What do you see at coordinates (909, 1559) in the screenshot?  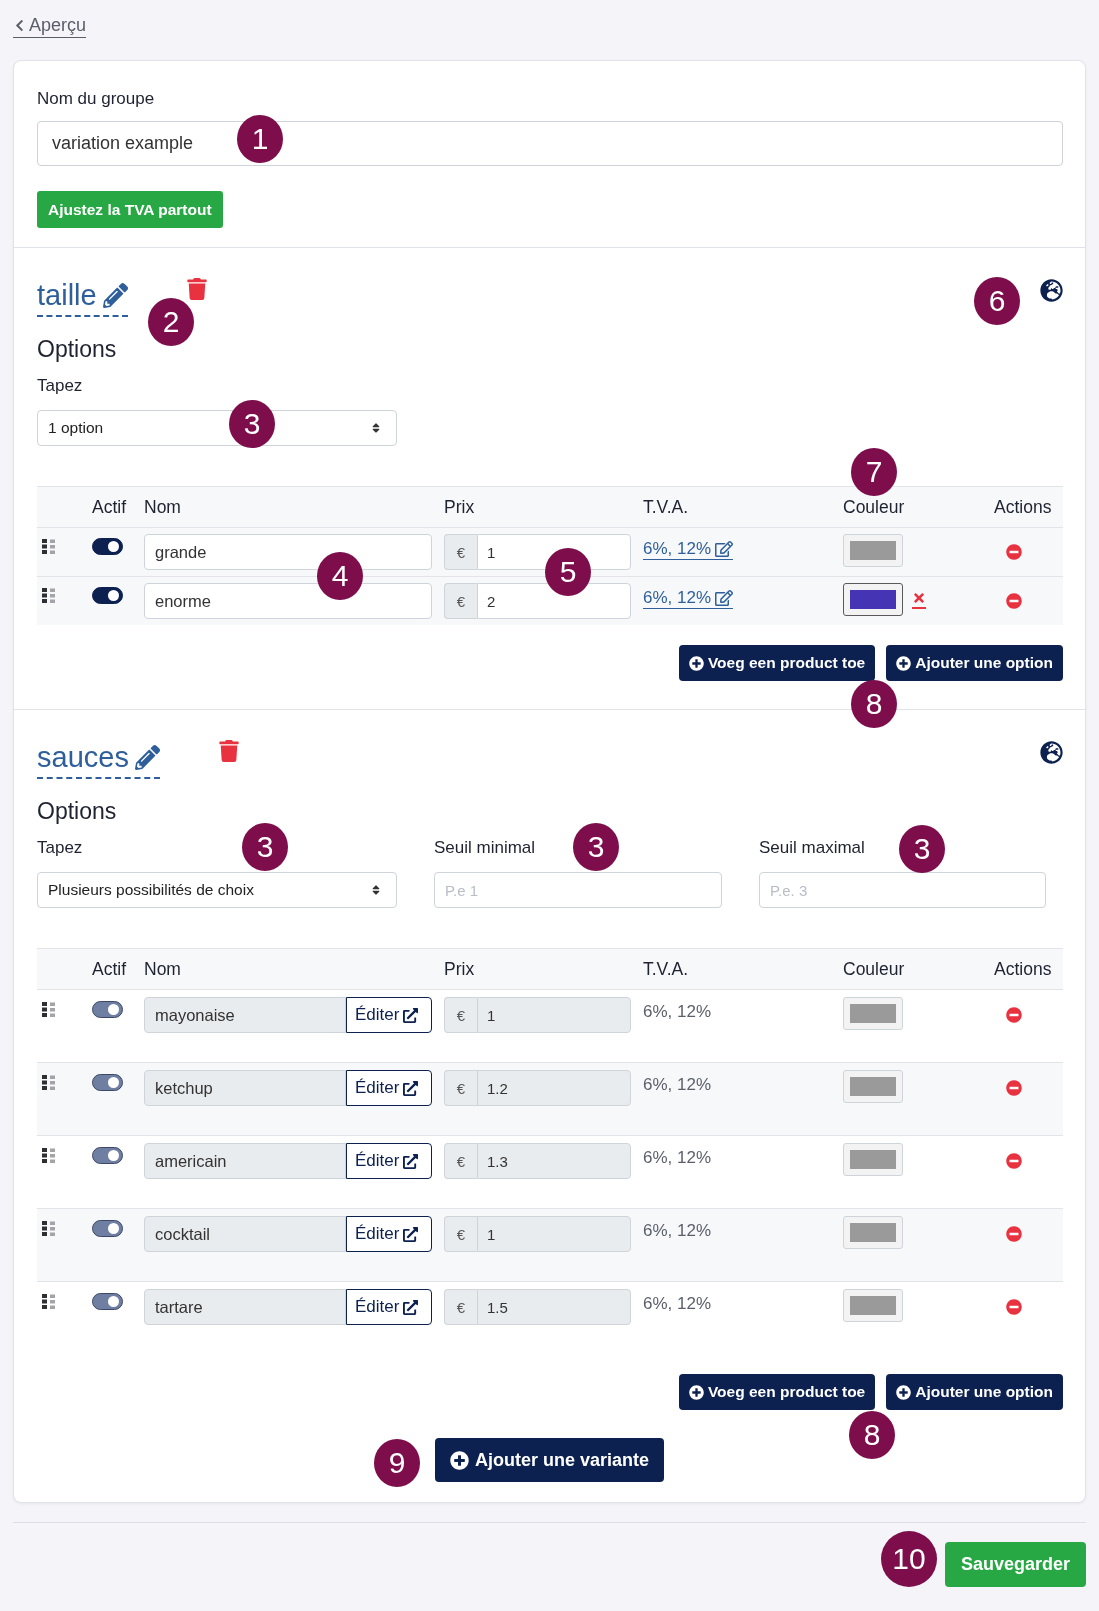 I see `number-badge-overlay: 10` at bounding box center [909, 1559].